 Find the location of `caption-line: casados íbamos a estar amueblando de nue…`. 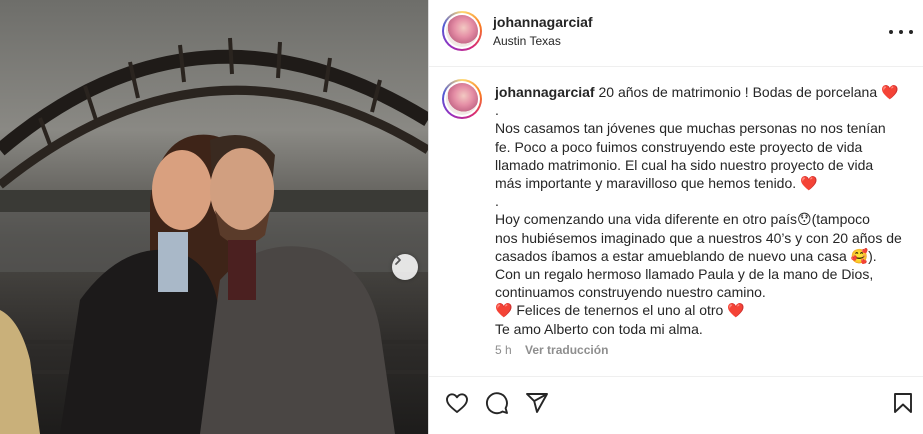

caption-line: casados íbamos a estar amueblando de nue… is located at coordinates (686, 255).